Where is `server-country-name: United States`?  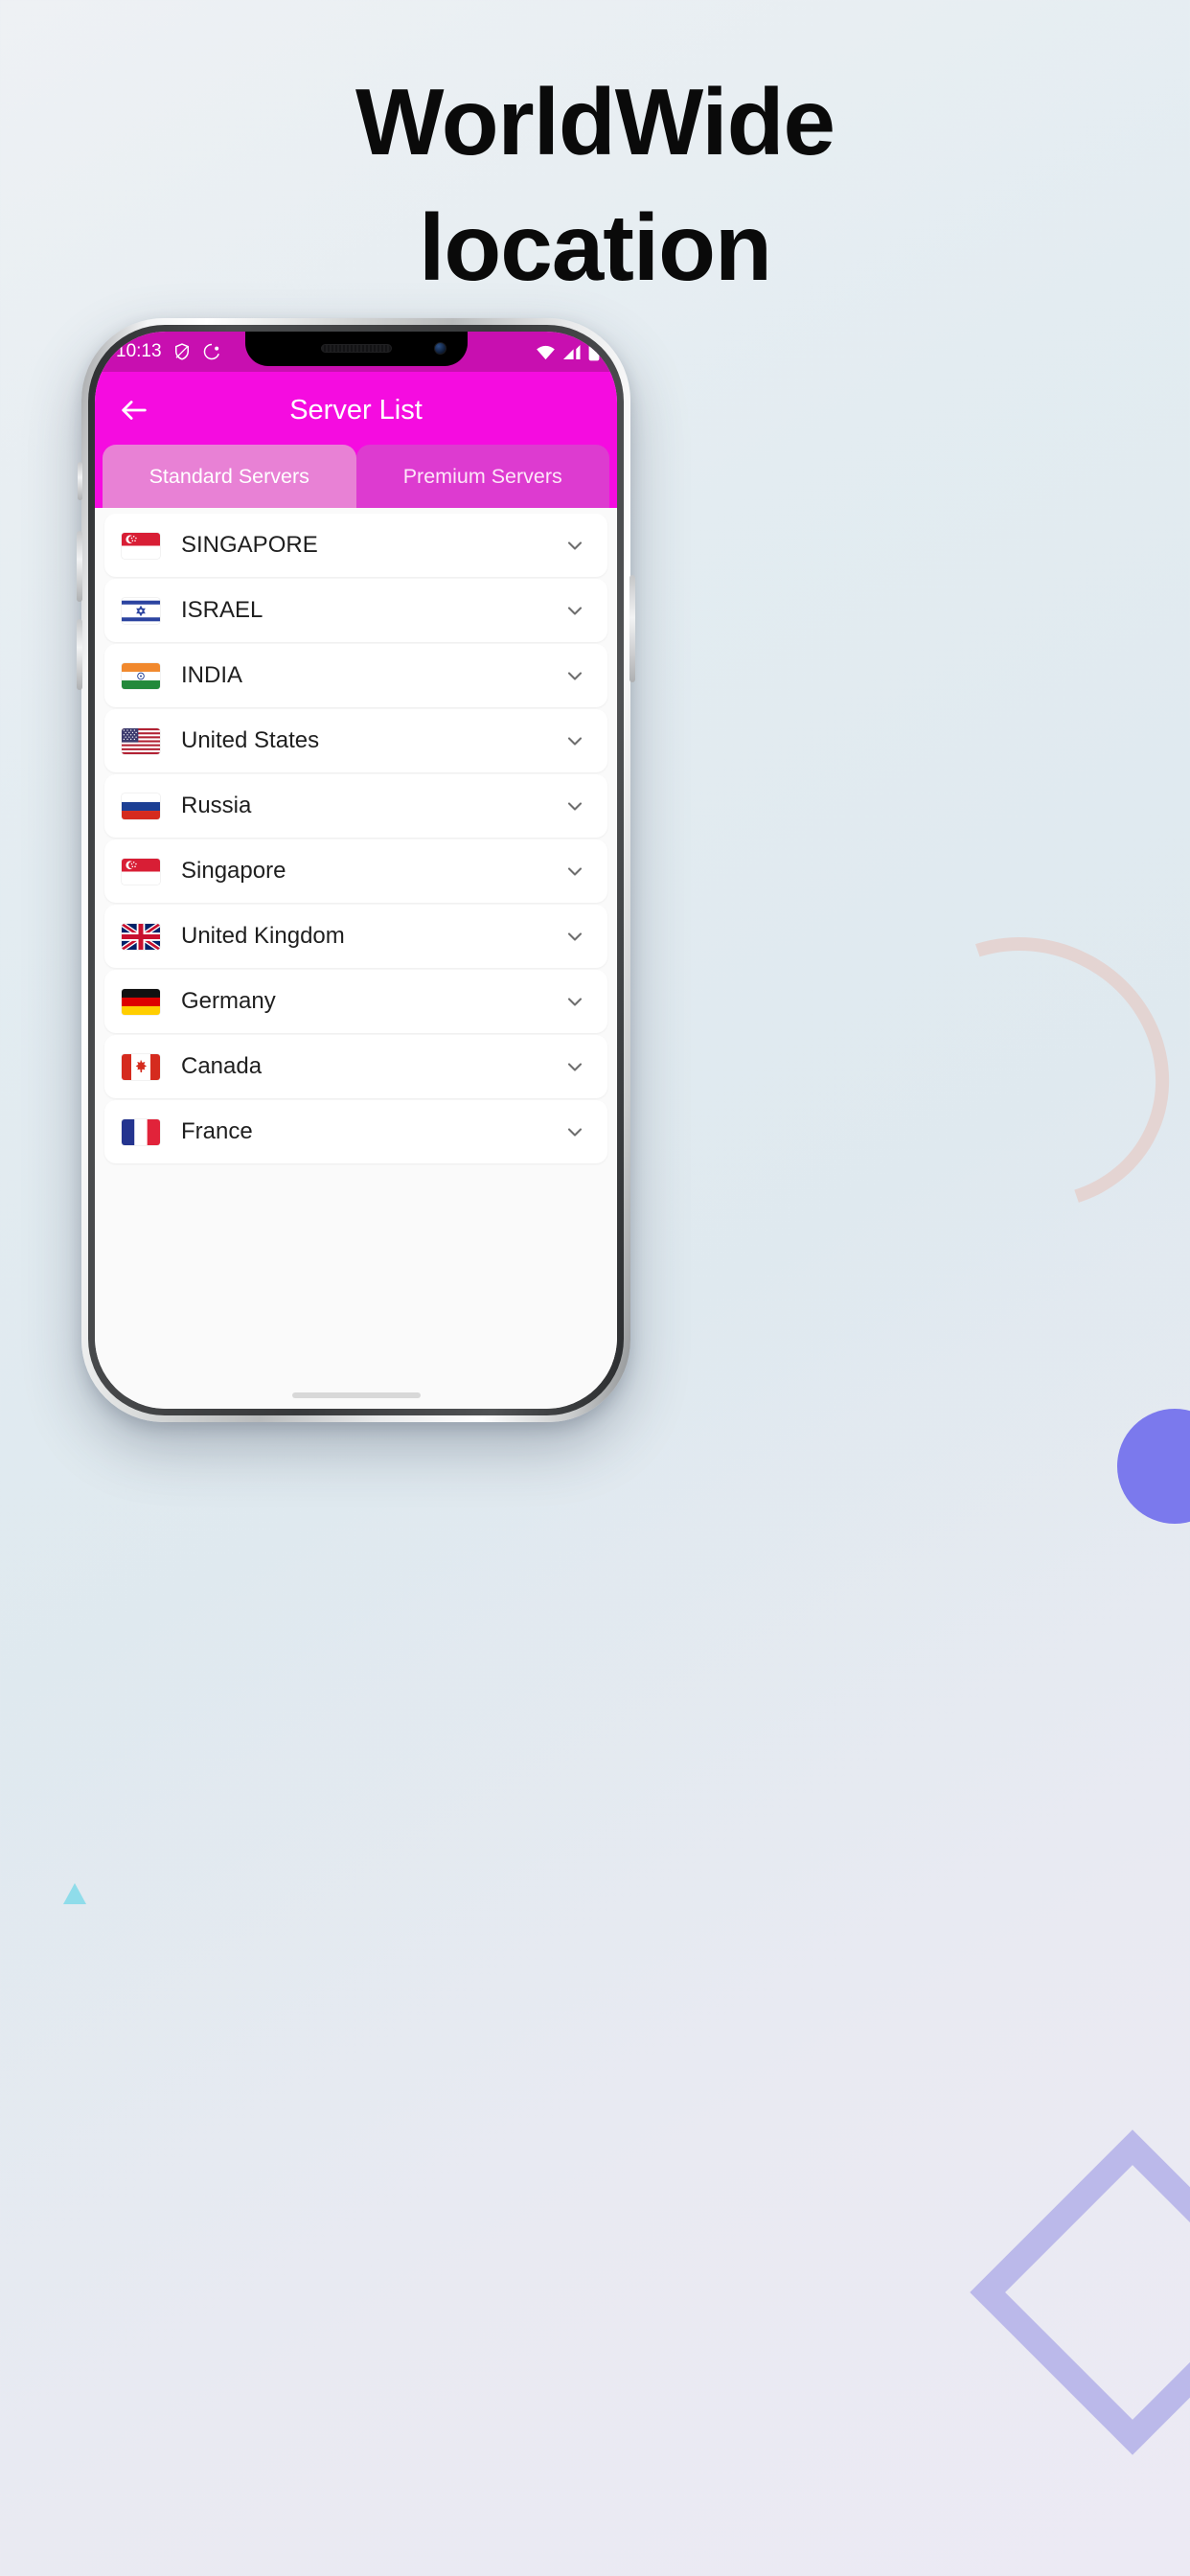
server-country-name: United States is located at coordinates (250, 740).